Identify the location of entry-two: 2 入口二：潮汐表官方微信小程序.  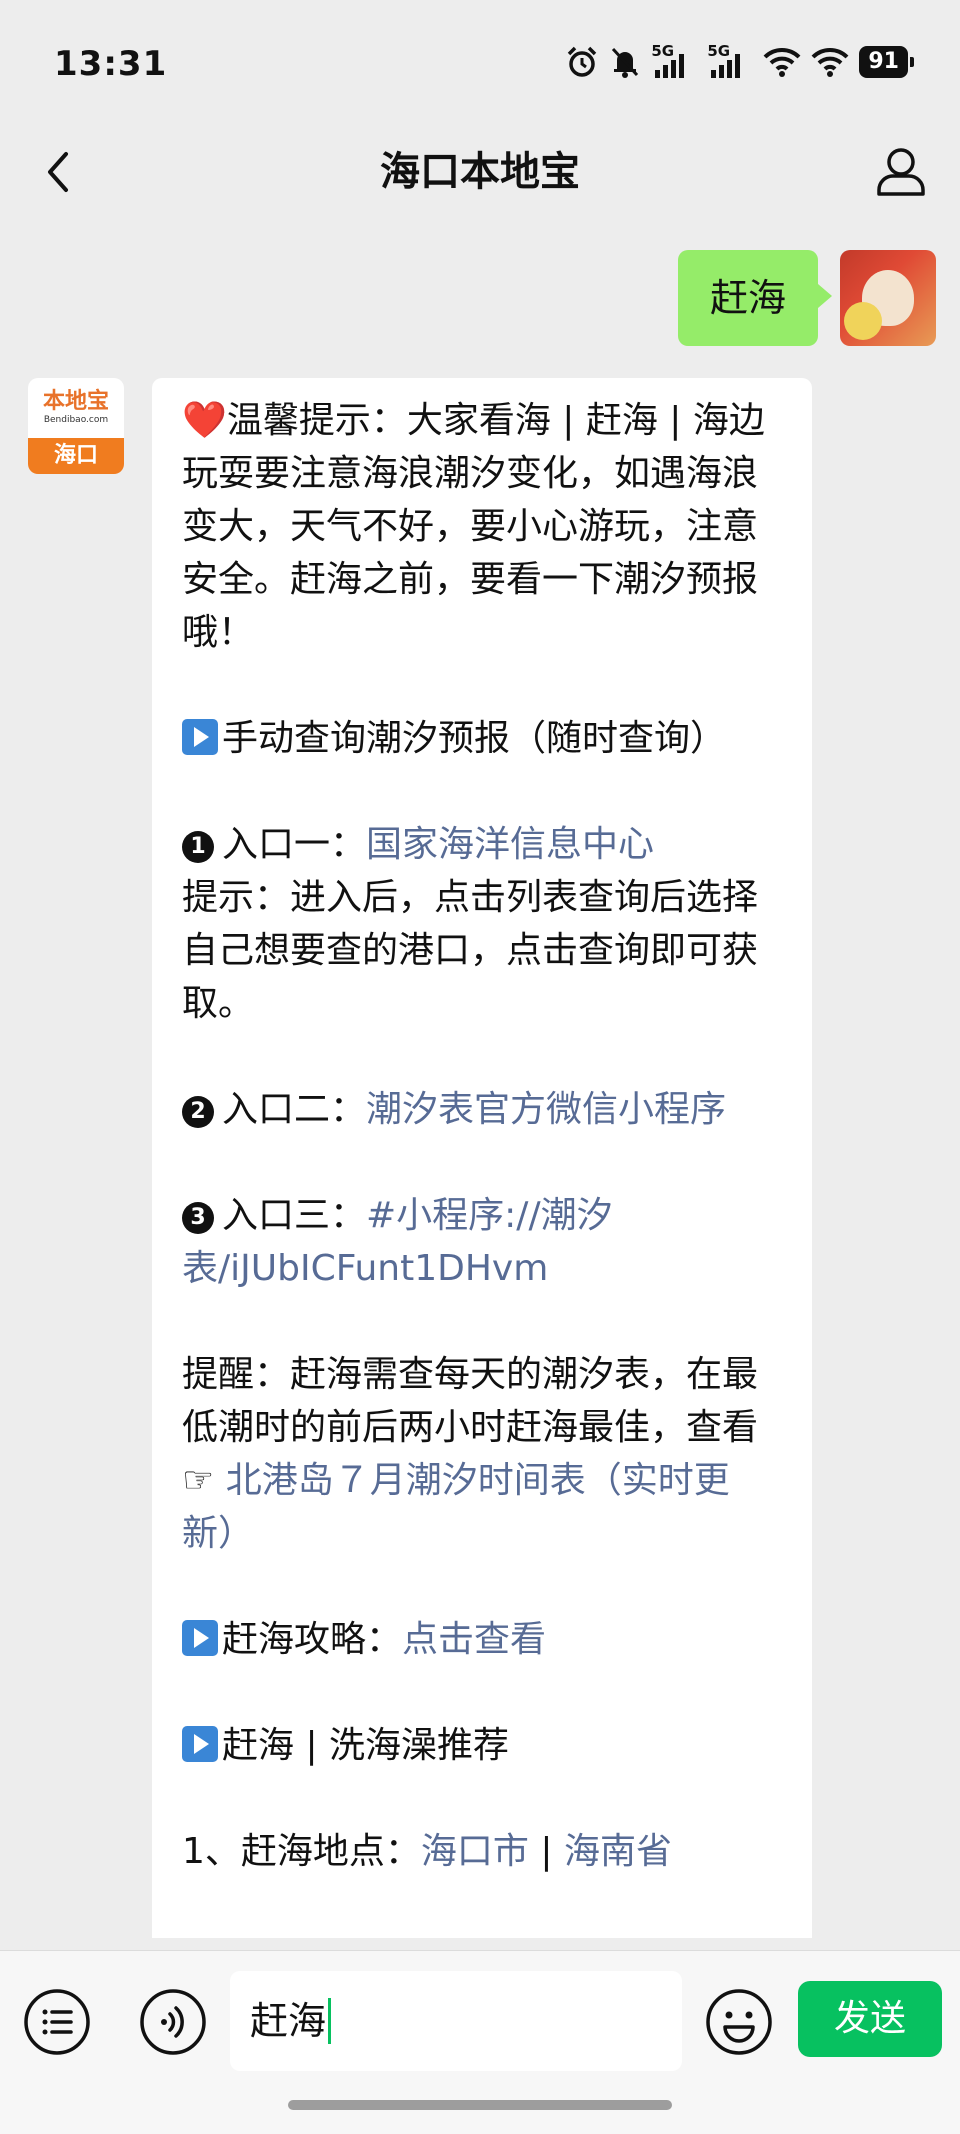
(482, 1109).